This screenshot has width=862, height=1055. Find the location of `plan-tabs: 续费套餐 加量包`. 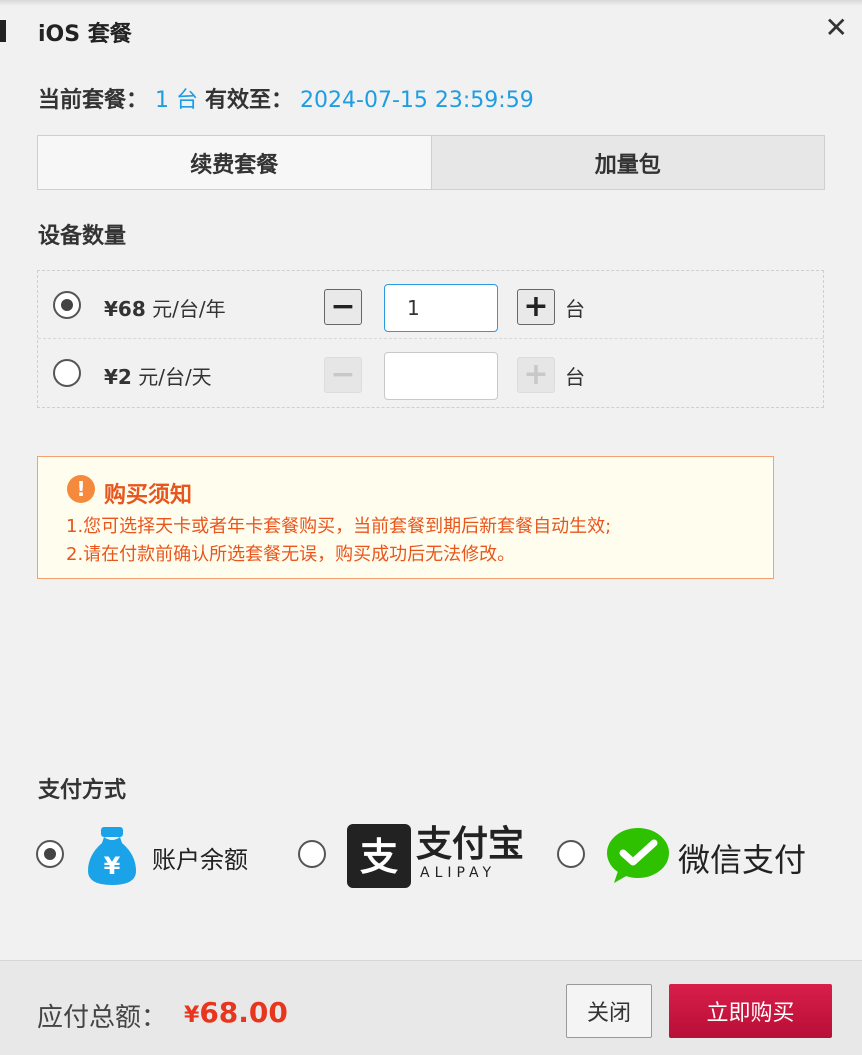

plan-tabs: 续费套餐 加量包 is located at coordinates (431, 162).